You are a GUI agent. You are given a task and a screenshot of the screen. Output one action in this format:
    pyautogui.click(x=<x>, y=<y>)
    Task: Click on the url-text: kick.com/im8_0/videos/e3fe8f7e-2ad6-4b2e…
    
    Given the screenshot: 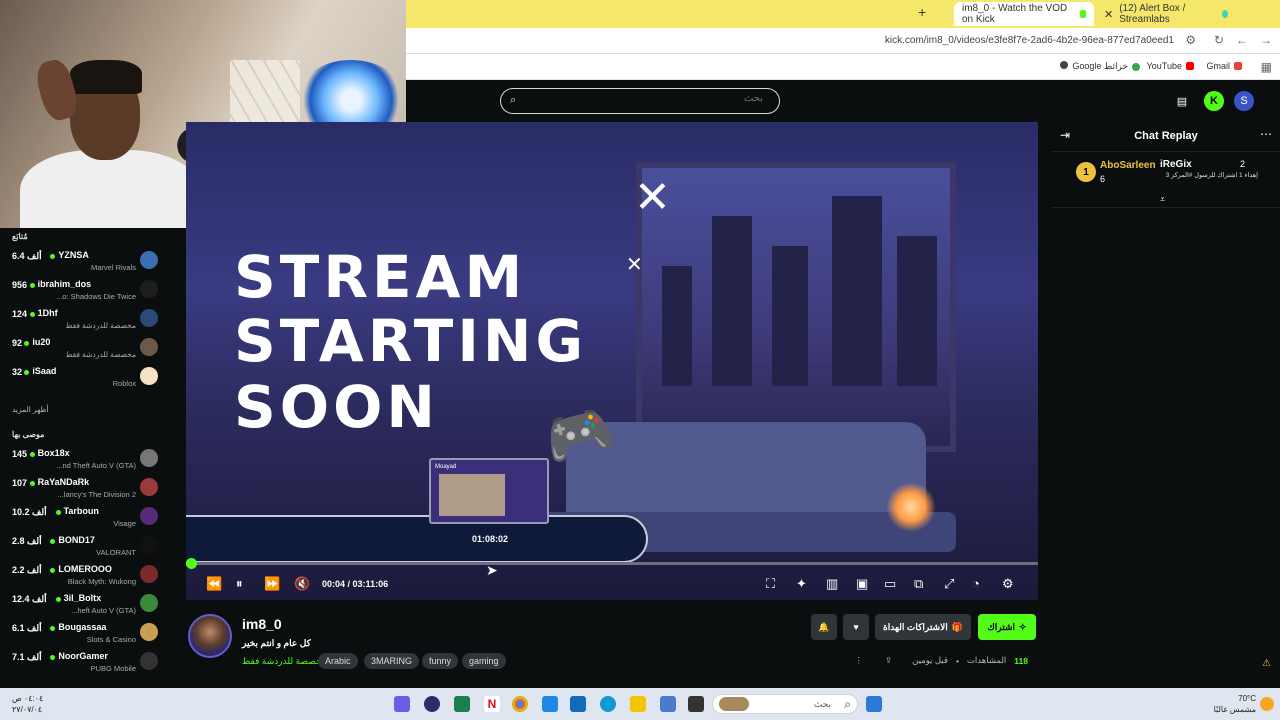 What is the action you would take?
    pyautogui.click(x=1029, y=40)
    